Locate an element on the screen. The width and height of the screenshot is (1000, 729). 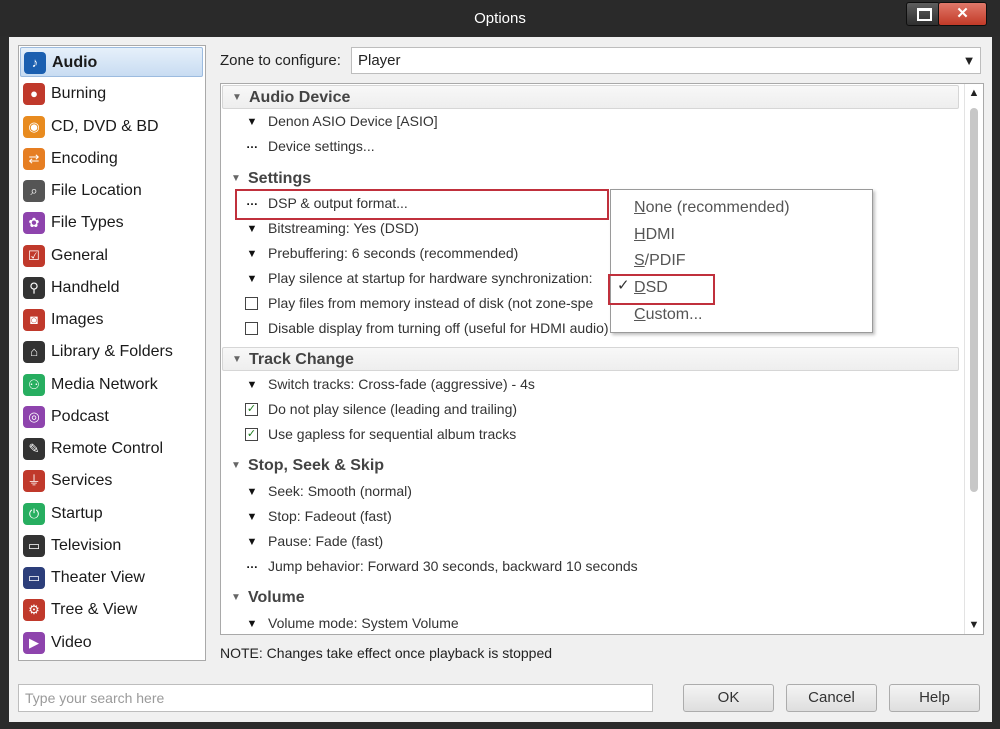
sidebar-item-handheld: ⚲ Handheld is located at coordinates (111, 288).